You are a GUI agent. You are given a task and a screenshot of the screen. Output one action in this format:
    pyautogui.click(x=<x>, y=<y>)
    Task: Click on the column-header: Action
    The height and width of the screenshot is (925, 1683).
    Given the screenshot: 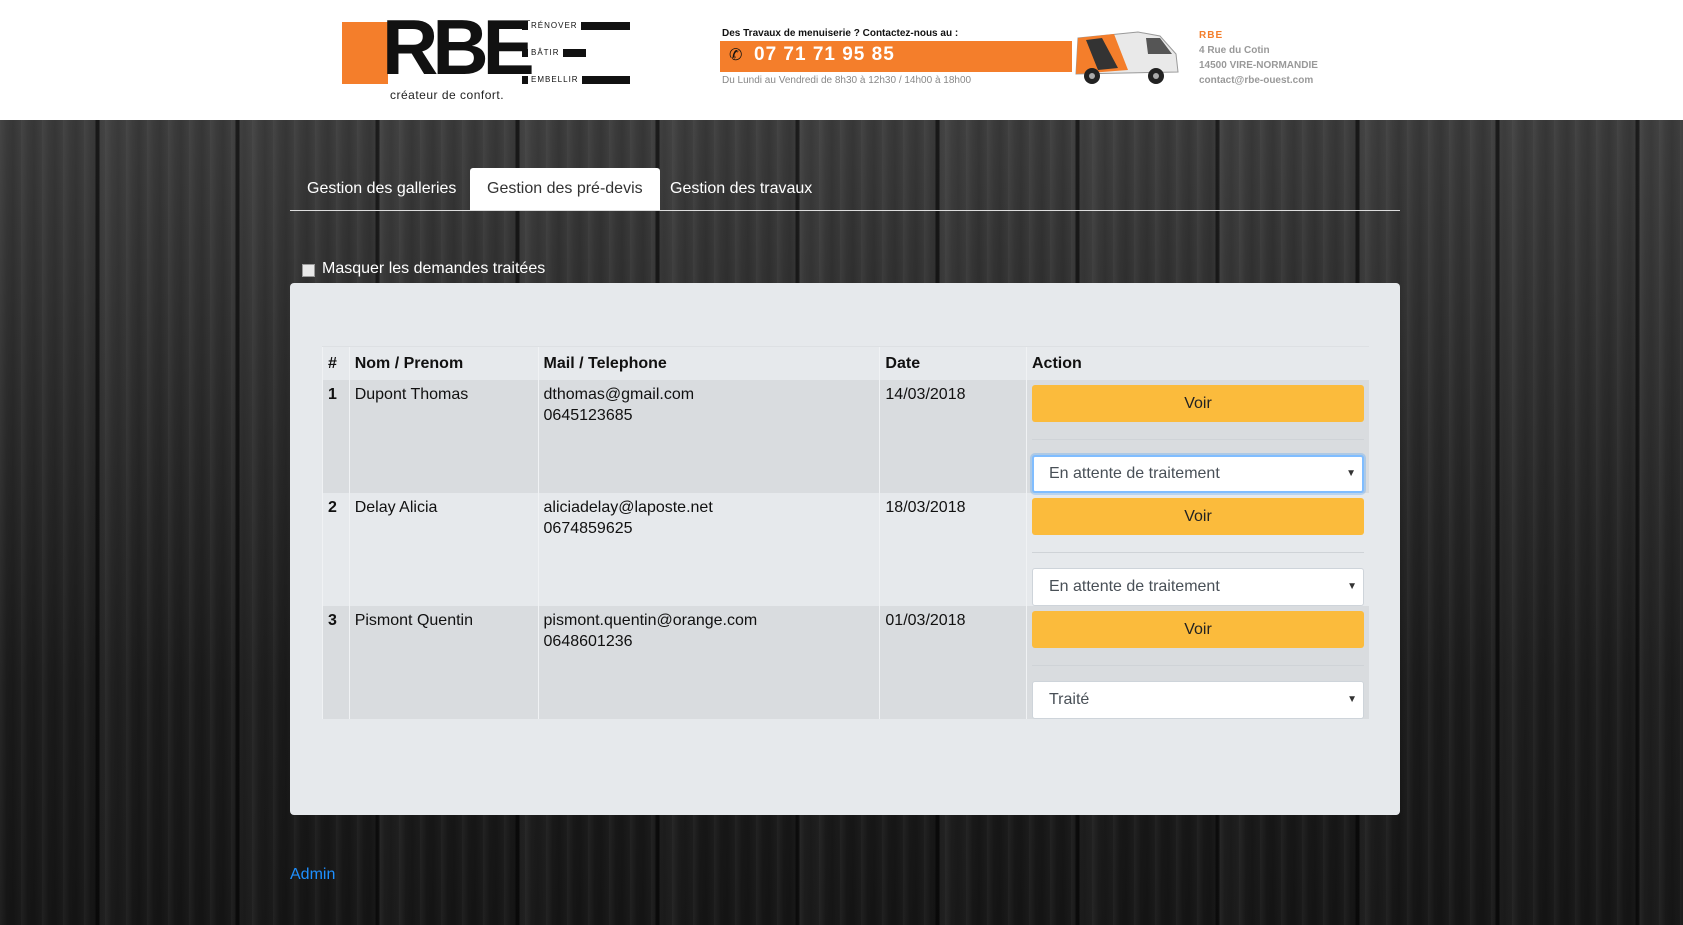 What is the action you would take?
    pyautogui.click(x=1197, y=363)
    